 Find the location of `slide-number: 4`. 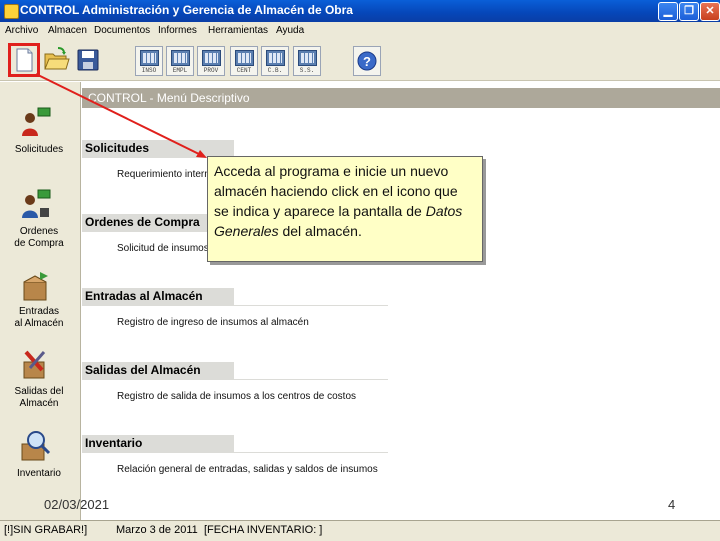

slide-number: 4 is located at coordinates (672, 504).